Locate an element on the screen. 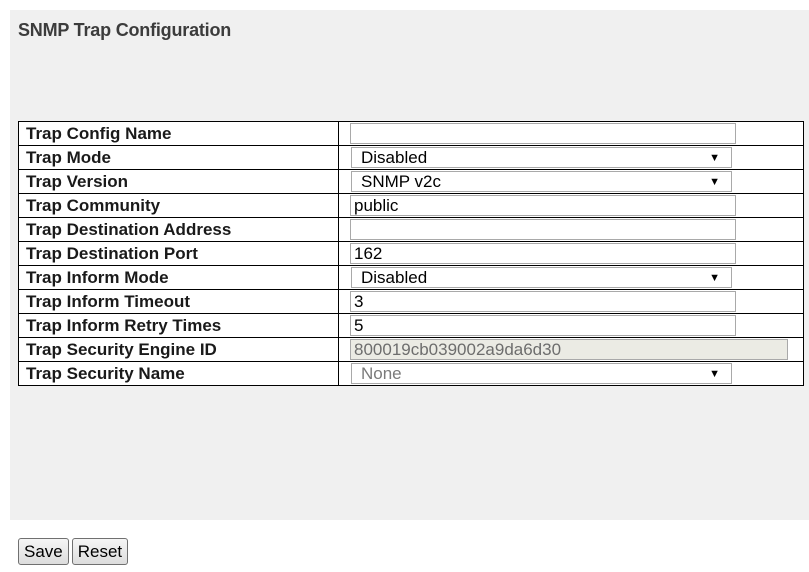  form-actions: Save Reset is located at coordinates (74, 551).